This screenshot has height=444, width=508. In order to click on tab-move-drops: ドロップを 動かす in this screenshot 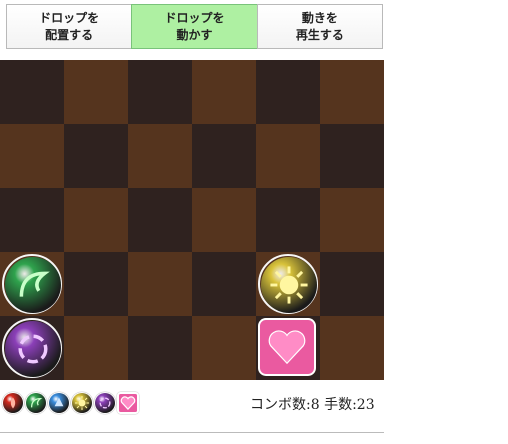, I will do `click(194, 26)`.